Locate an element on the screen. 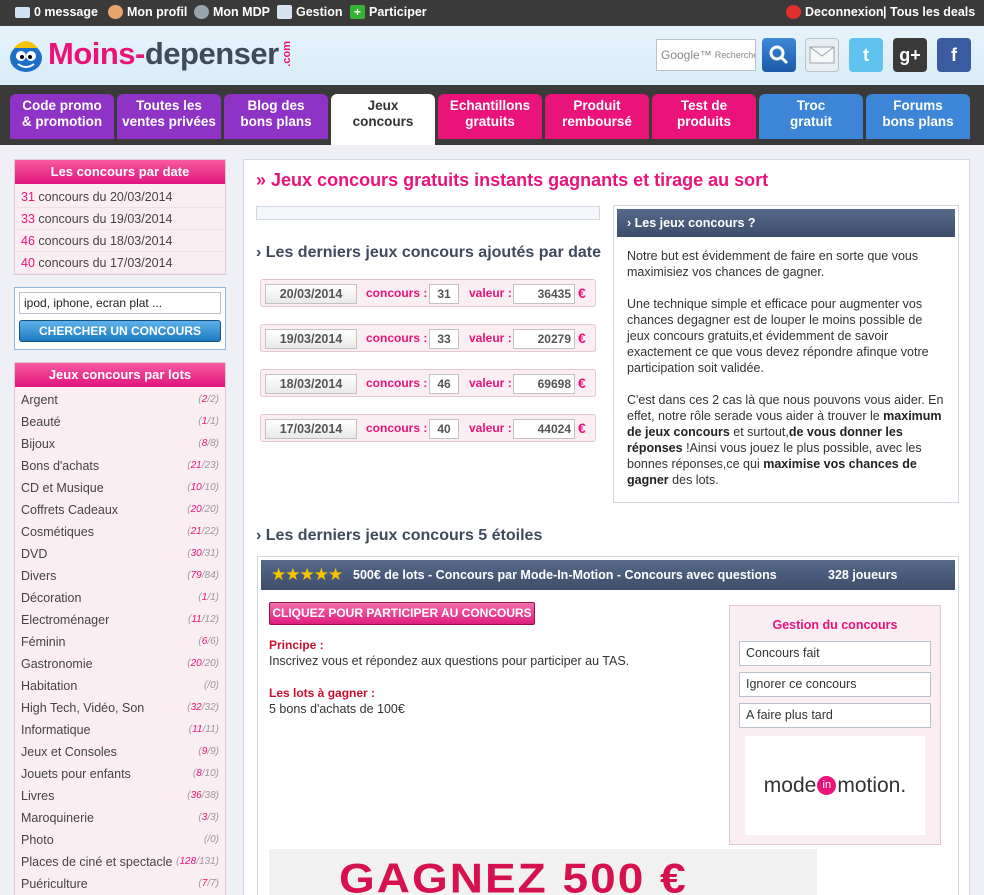  facebook-icon: f is located at coordinates (954, 55).